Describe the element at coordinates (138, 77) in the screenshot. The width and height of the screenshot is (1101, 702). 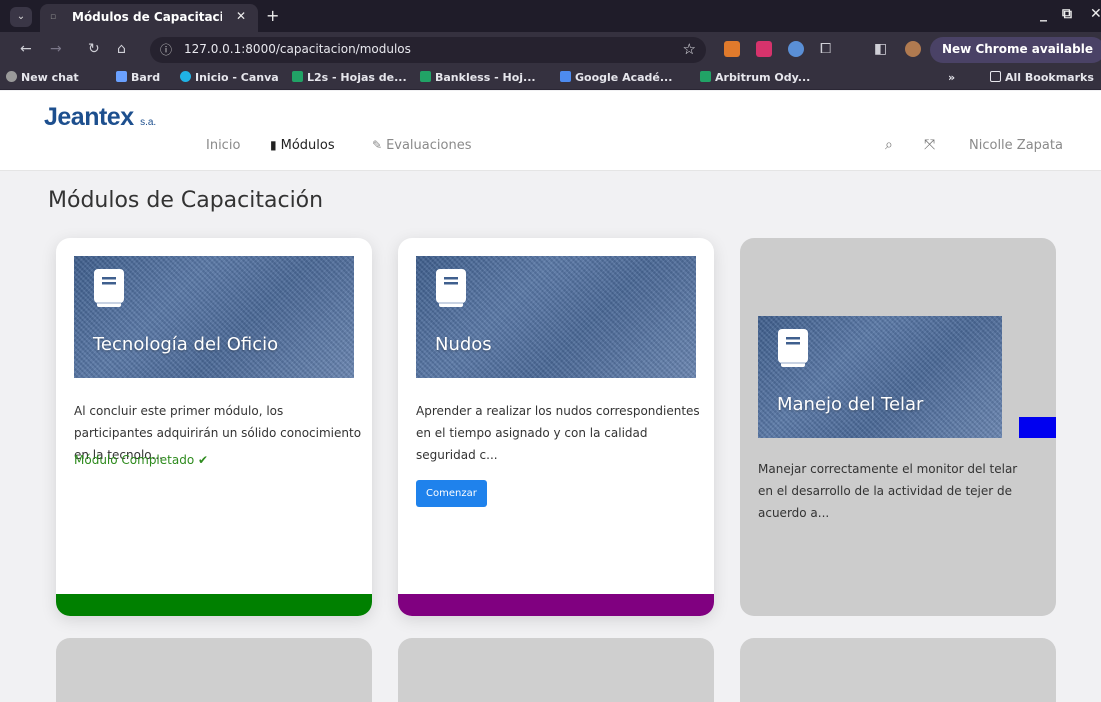
I see `bookmark-item: Bard` at that location.